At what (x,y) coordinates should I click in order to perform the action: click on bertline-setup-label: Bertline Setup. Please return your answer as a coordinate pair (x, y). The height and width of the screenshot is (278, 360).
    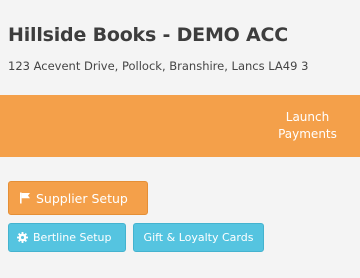
    Looking at the image, I should click on (72, 237).